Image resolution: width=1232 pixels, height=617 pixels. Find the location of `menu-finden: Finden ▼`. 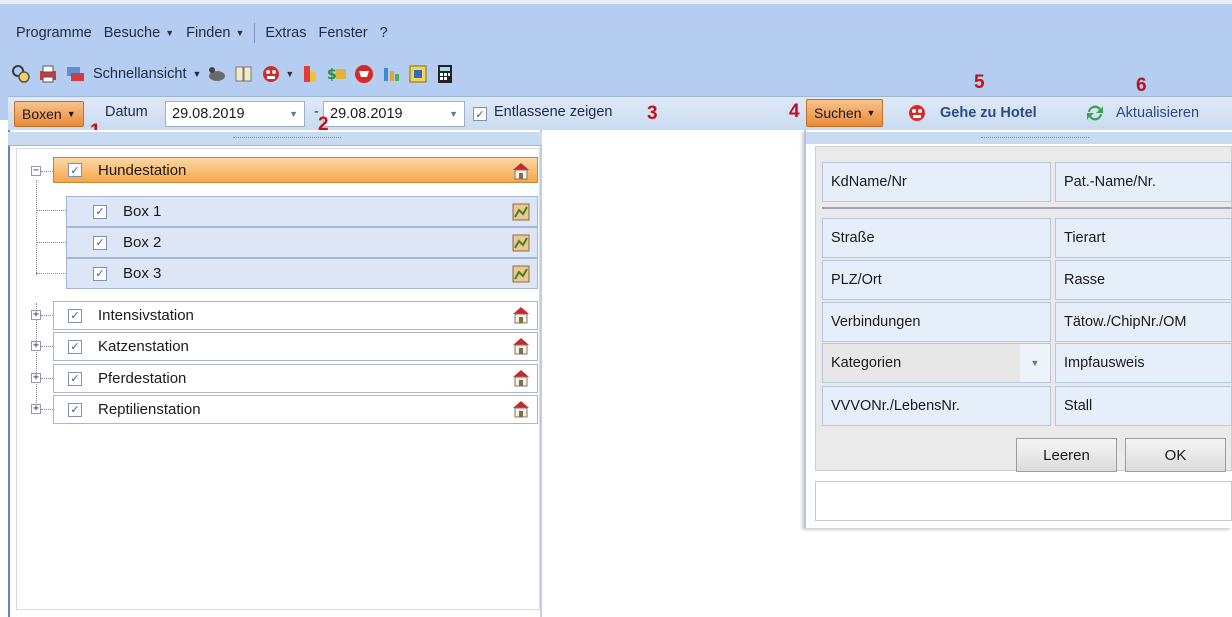

menu-finden: Finden ▼ is located at coordinates (215, 33).